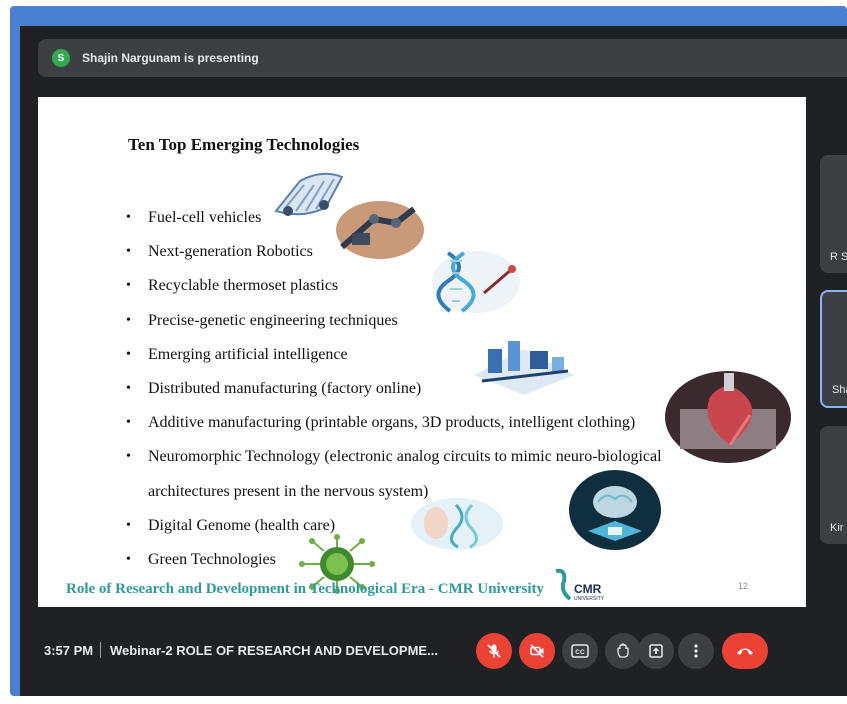  I want to click on participant-tile: Kir, so click(833, 485).